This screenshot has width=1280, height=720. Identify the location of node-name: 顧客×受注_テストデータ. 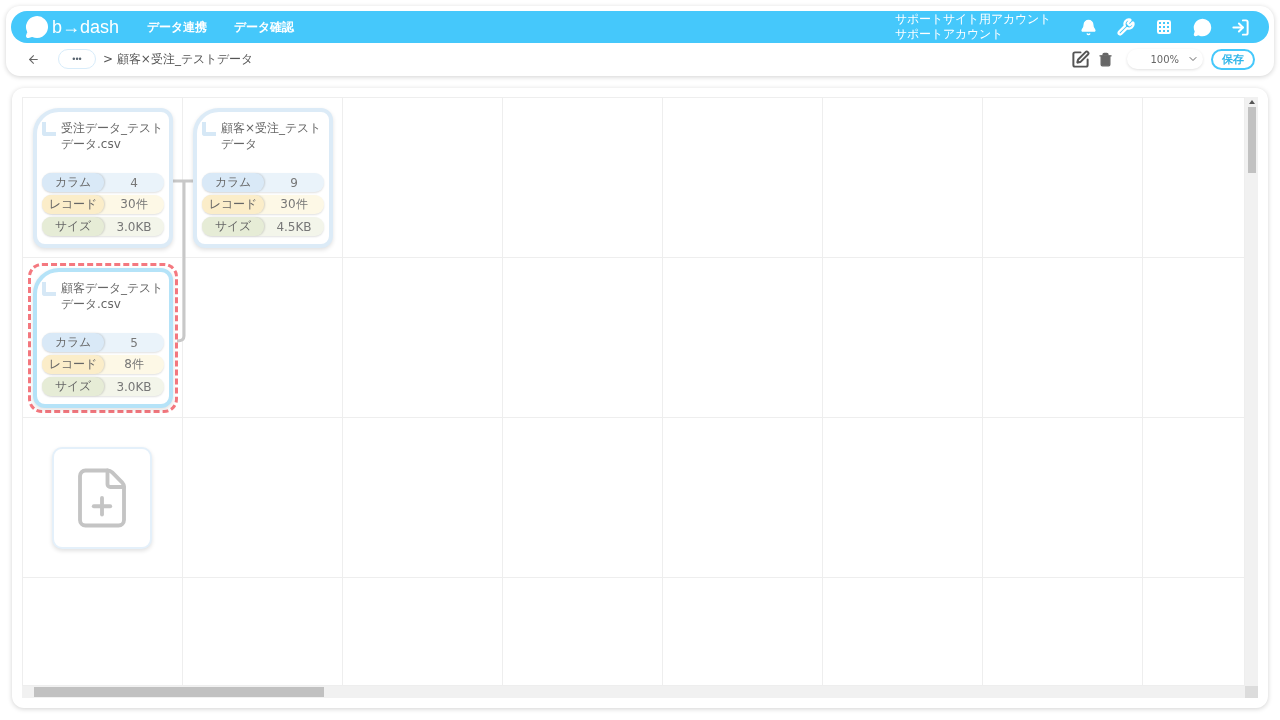
(272, 136).